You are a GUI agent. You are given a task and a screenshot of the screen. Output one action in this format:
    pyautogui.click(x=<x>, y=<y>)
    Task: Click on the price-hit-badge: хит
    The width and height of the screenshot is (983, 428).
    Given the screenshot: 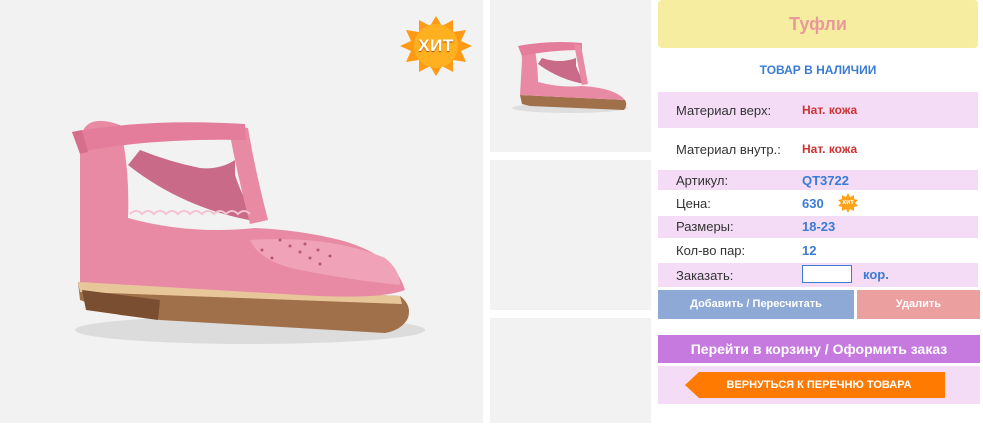 What is the action you would take?
    pyautogui.click(x=848, y=203)
    